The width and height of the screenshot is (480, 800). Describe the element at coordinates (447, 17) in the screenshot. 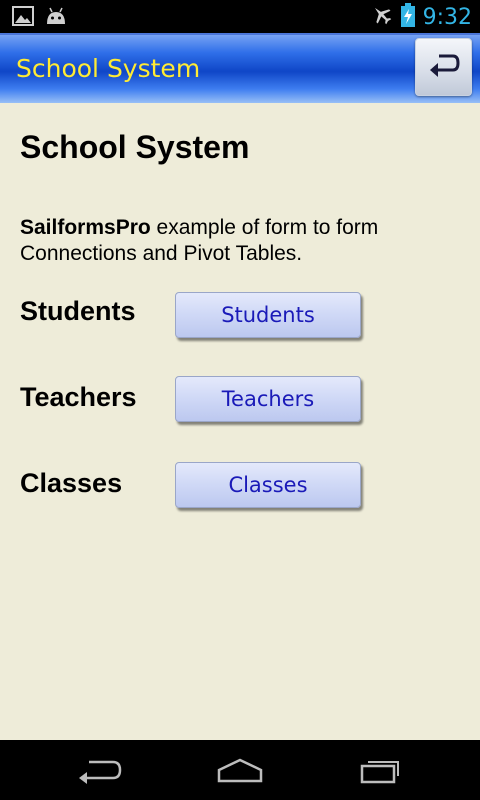

I see `status-time: 9:32` at that location.